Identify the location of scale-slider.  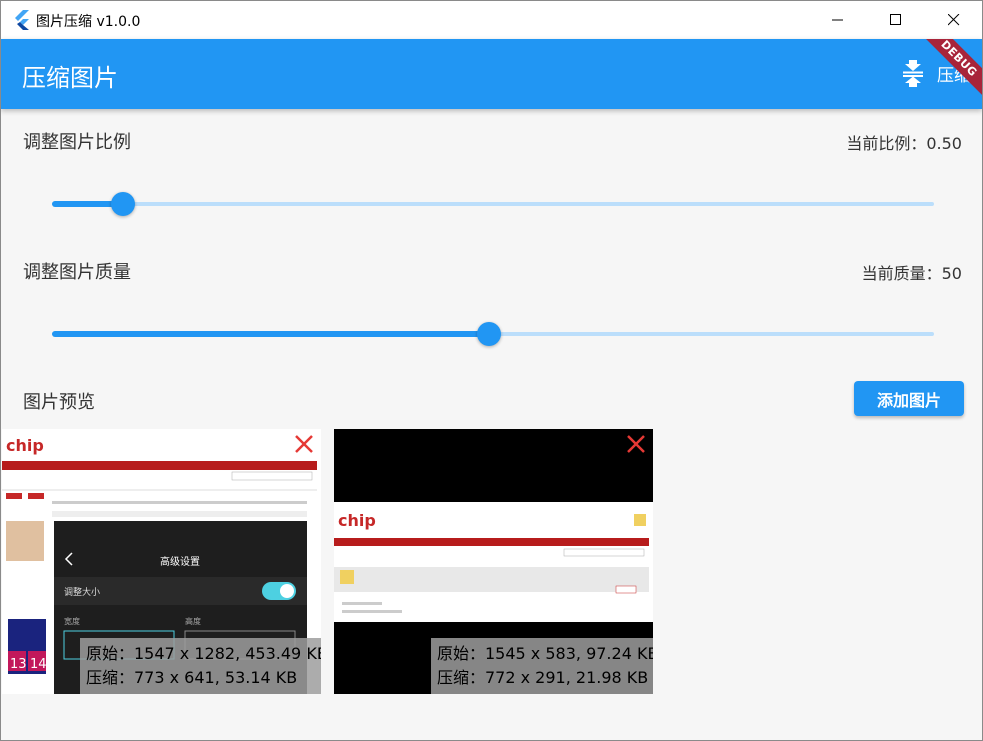
(493, 204).